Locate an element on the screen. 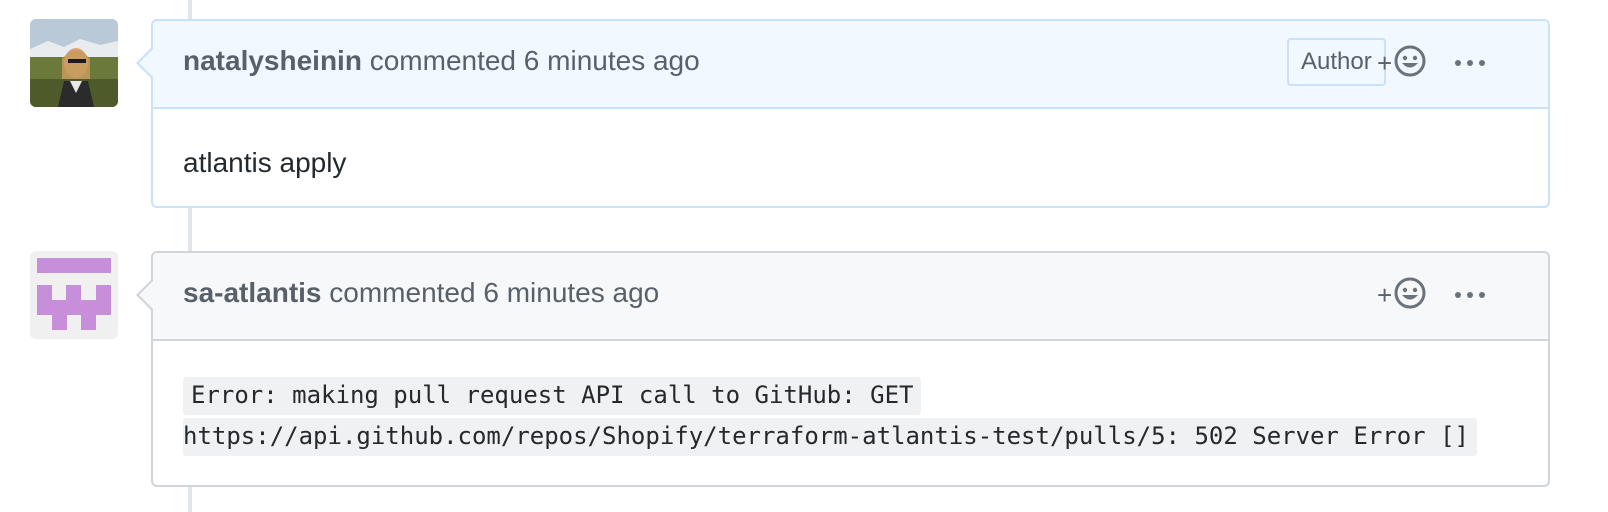  comment-header-text: natalysheinin commented 6 minutes ago is located at coordinates (441, 61).